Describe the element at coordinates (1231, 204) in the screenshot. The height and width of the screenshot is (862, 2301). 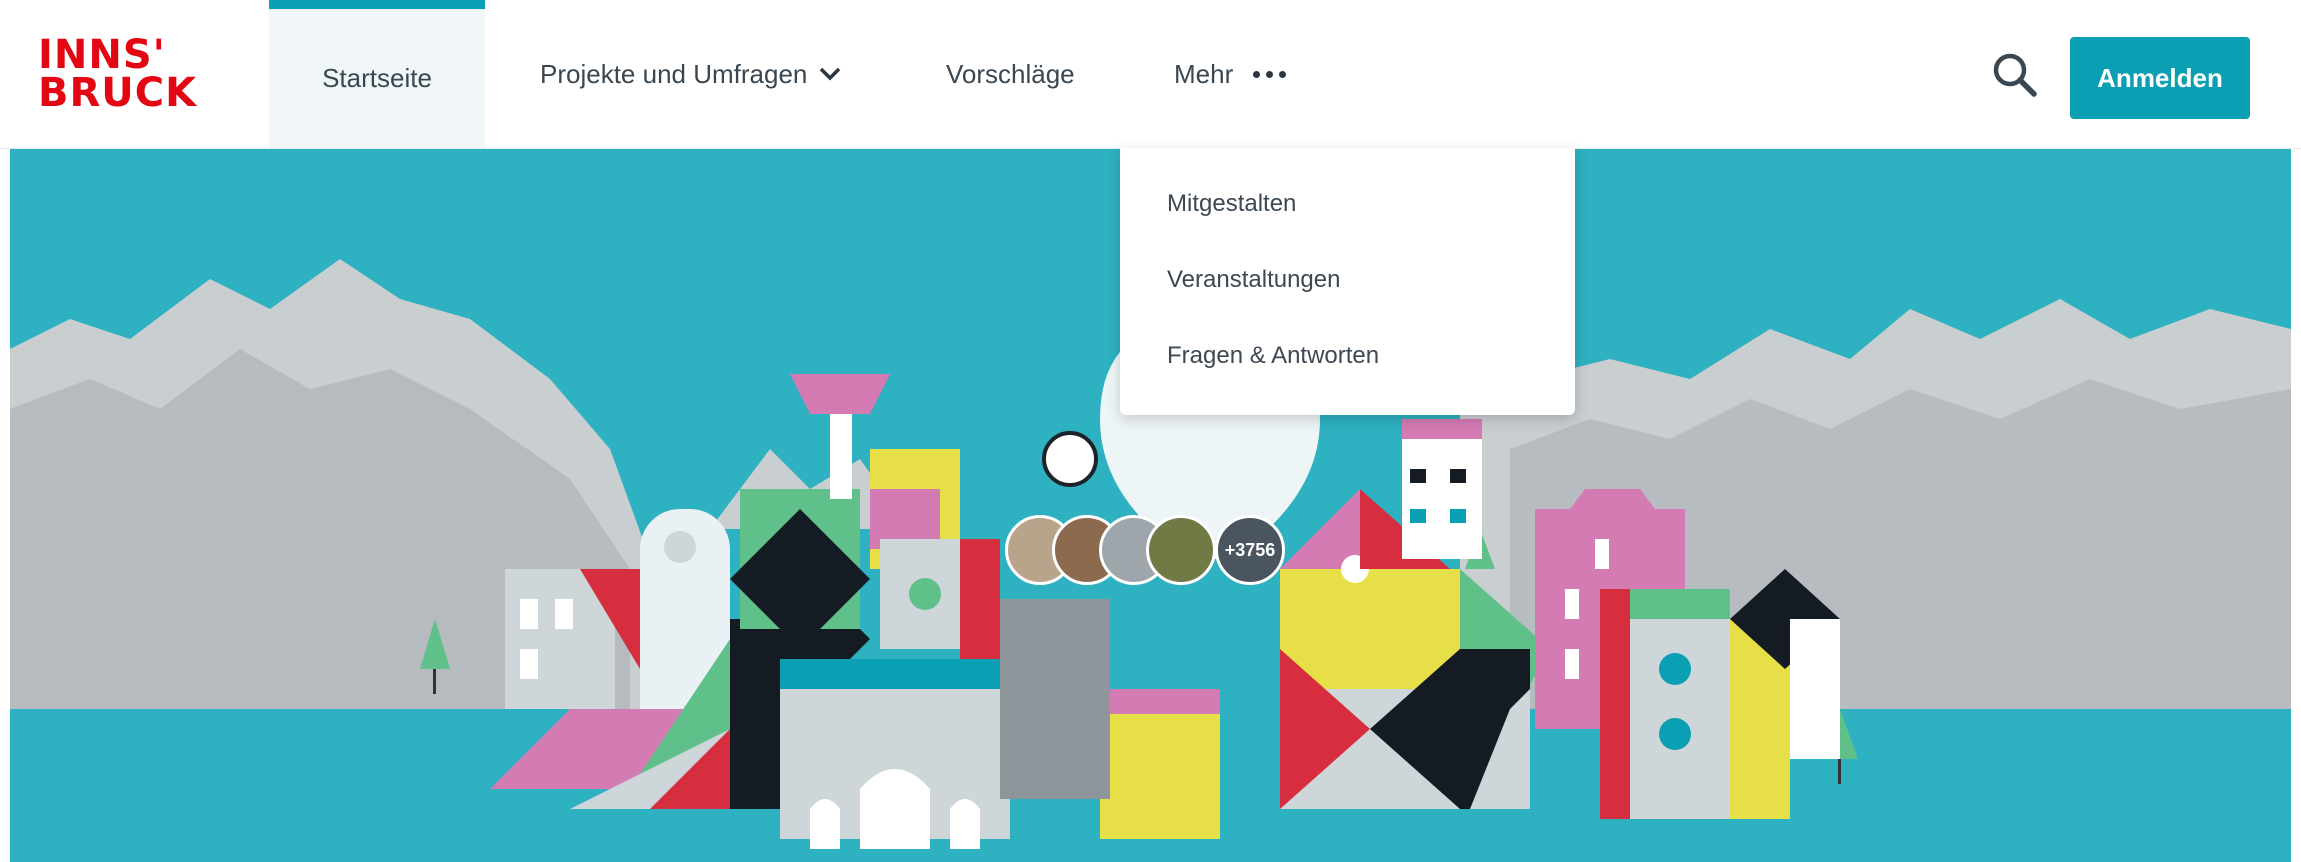
I see `menu-item-mitgestalten: Mitgestalten` at that location.